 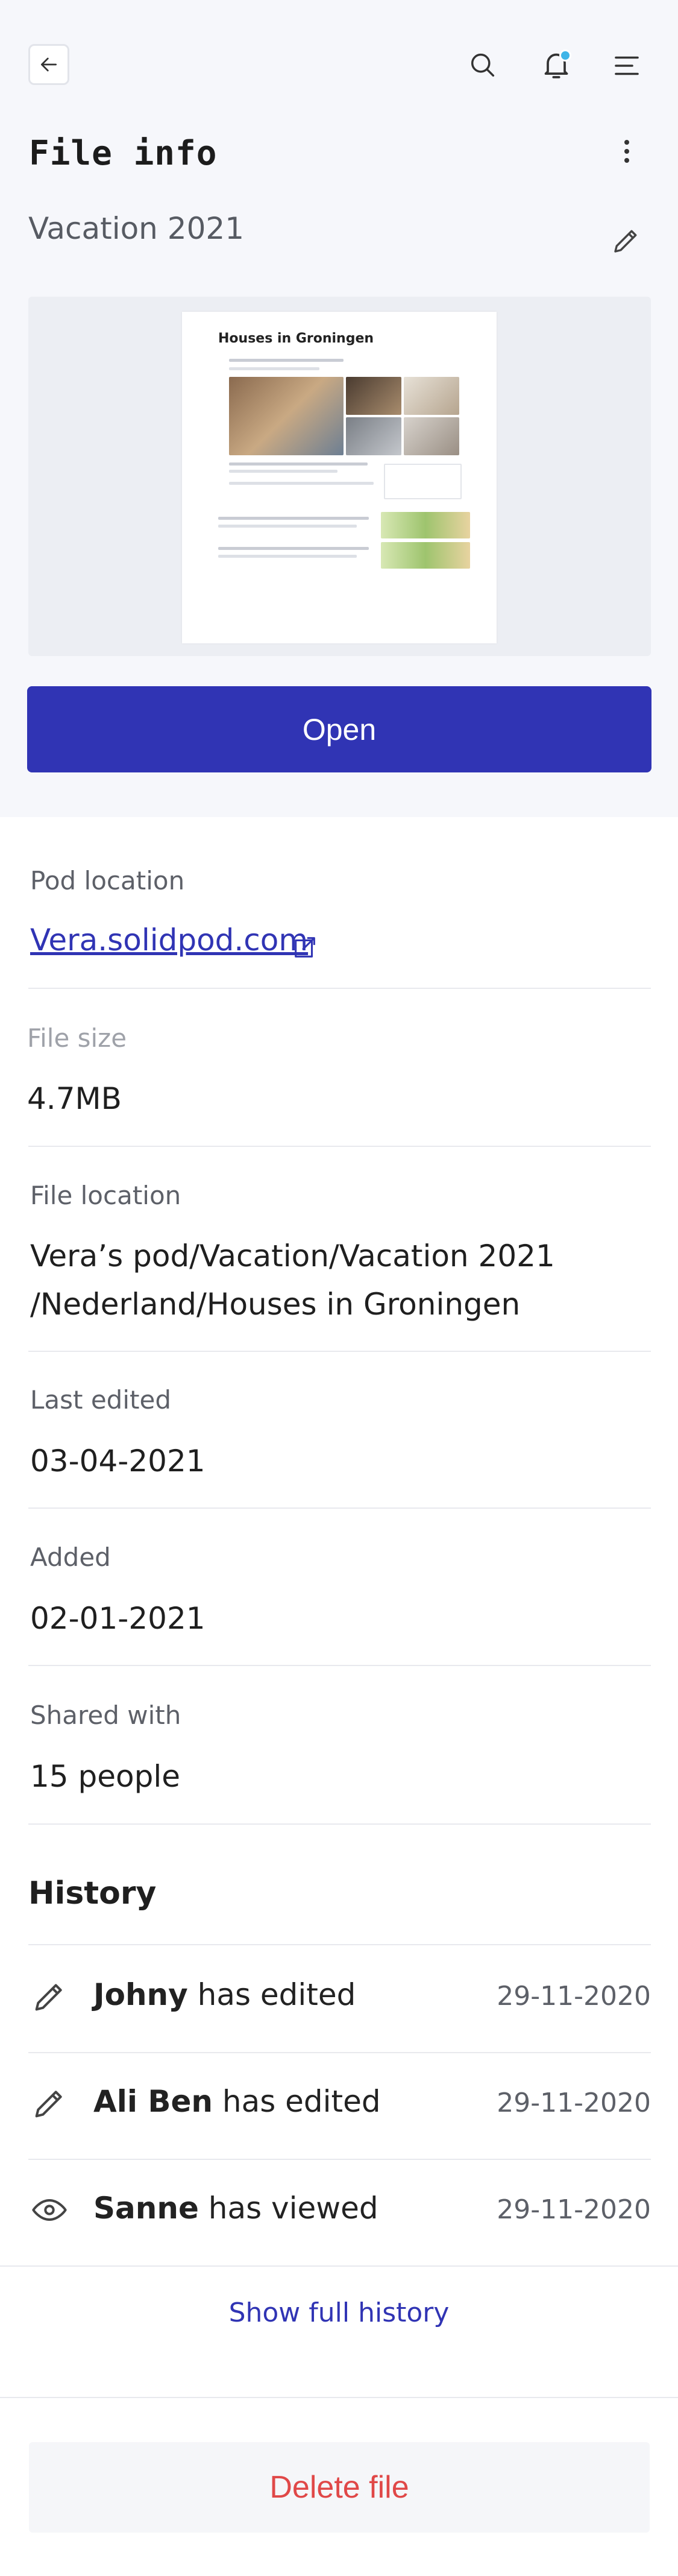 I want to click on eye-icon, so click(x=49, y=2210).